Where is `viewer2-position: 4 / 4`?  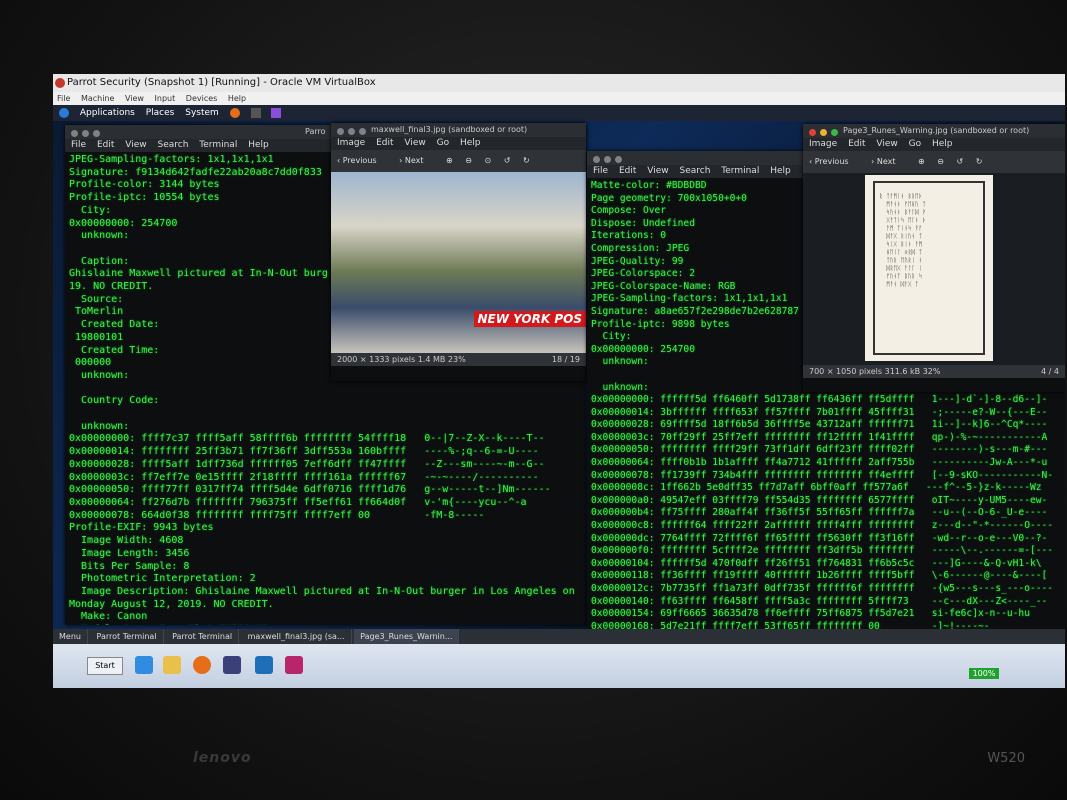 viewer2-position: 4 / 4 is located at coordinates (1050, 371).